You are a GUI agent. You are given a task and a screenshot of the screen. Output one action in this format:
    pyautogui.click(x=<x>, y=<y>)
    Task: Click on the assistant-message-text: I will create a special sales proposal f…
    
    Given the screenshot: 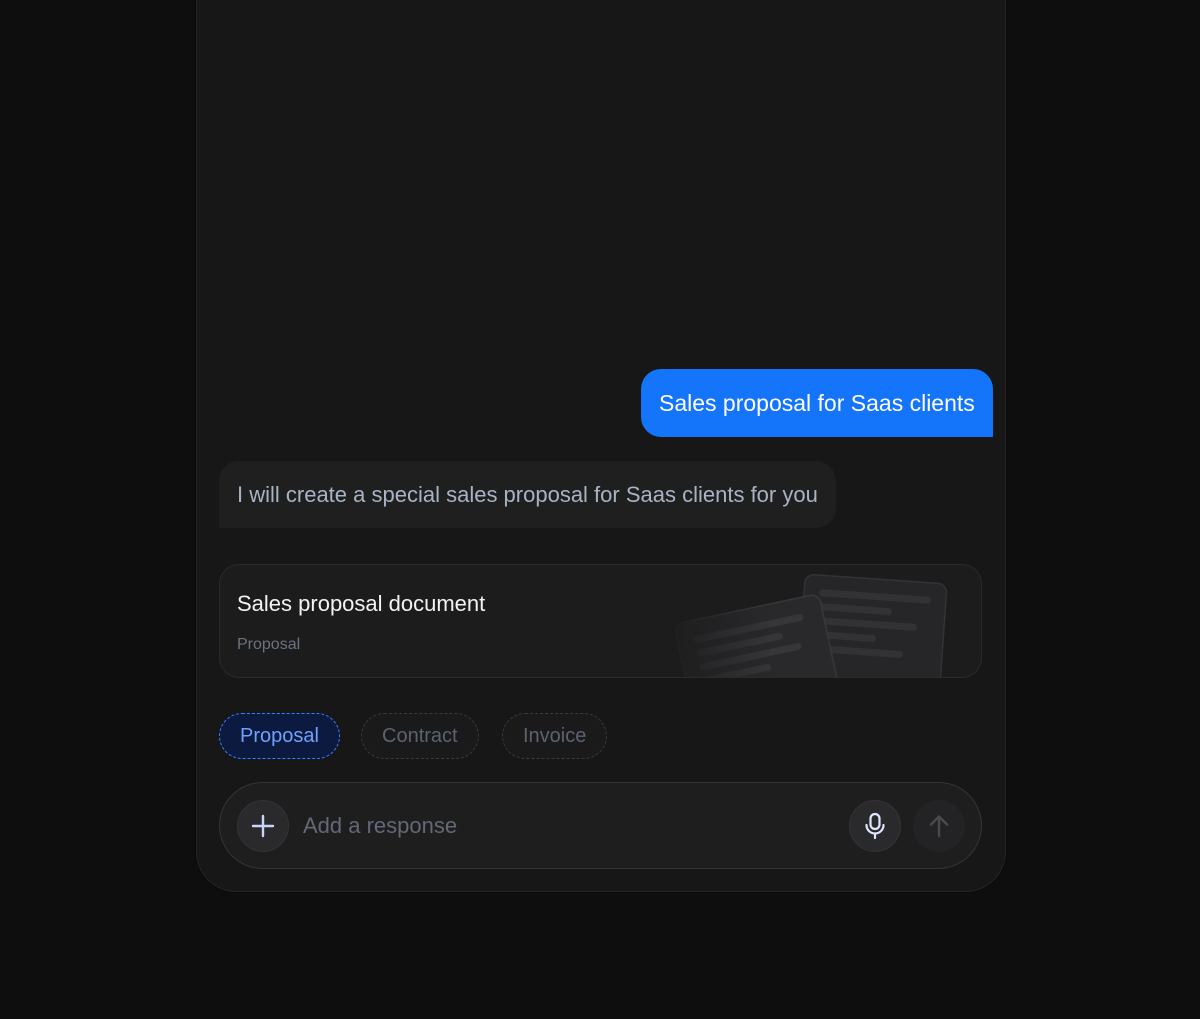 What is the action you would take?
    pyautogui.click(x=527, y=494)
    